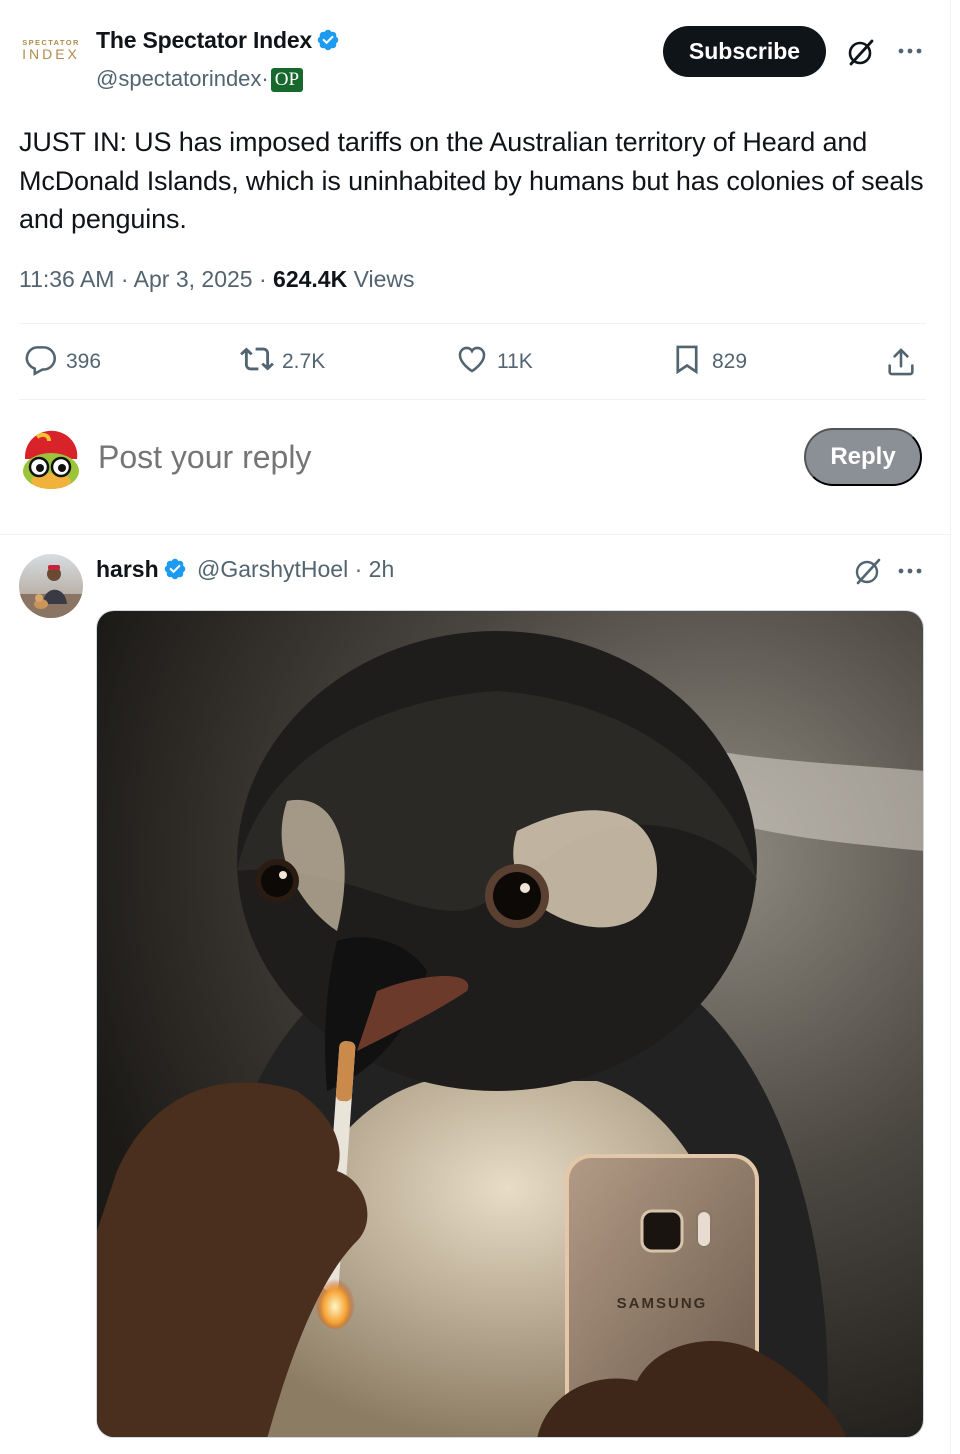  I want to click on reply-header: harsh @GarshytHoel · 2h, so click(245, 571).